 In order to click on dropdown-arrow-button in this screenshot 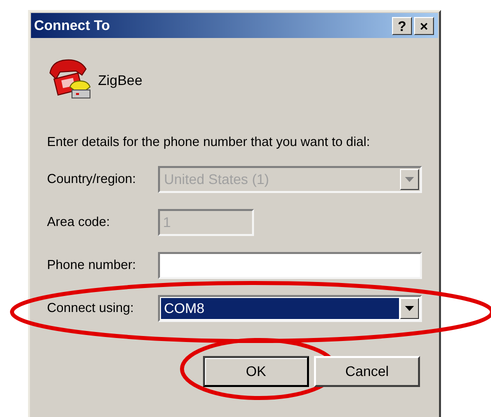, I will do `click(409, 308)`.